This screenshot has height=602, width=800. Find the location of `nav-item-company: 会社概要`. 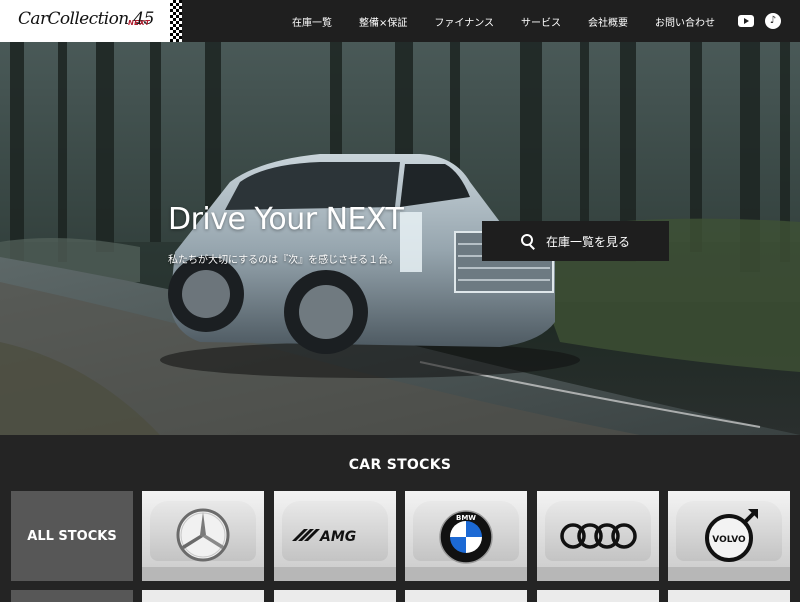

nav-item-company: 会社概要 is located at coordinates (608, 21).